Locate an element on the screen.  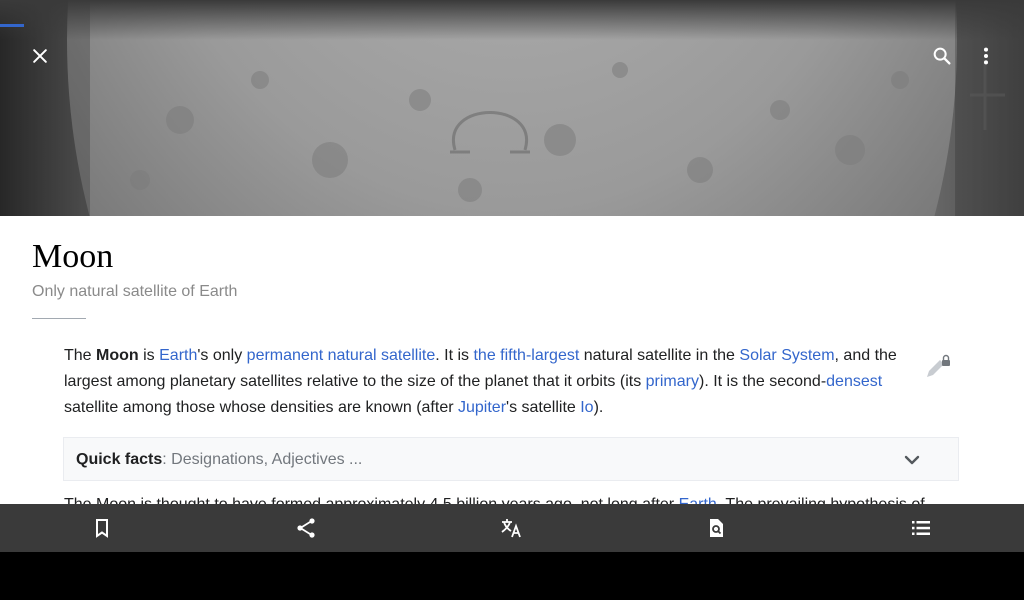
edit-locked-icon is located at coordinates (937, 367).